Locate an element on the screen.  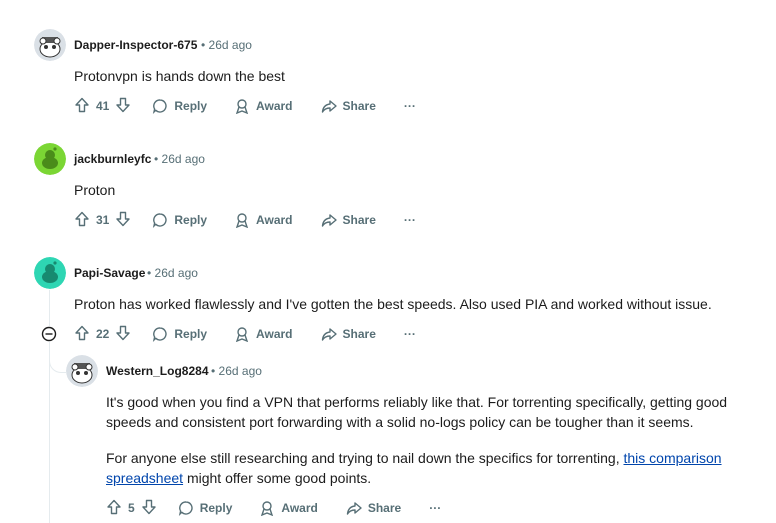
author-name: jackburnleyfc is located at coordinates (112, 159).